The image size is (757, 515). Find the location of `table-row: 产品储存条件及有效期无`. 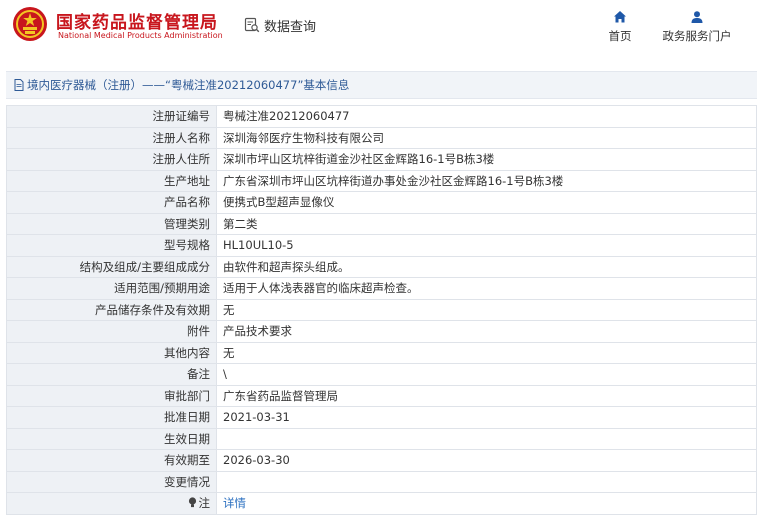

table-row: 产品储存条件及有效期无 is located at coordinates (381, 309).